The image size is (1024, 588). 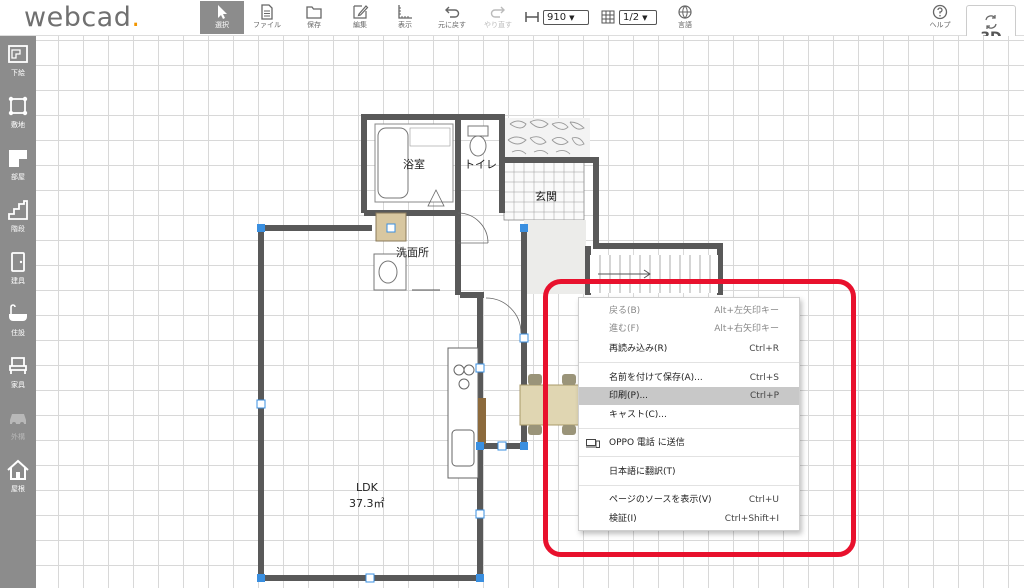 I want to click on room-label-toilet: トイレ, so click(x=480, y=164).